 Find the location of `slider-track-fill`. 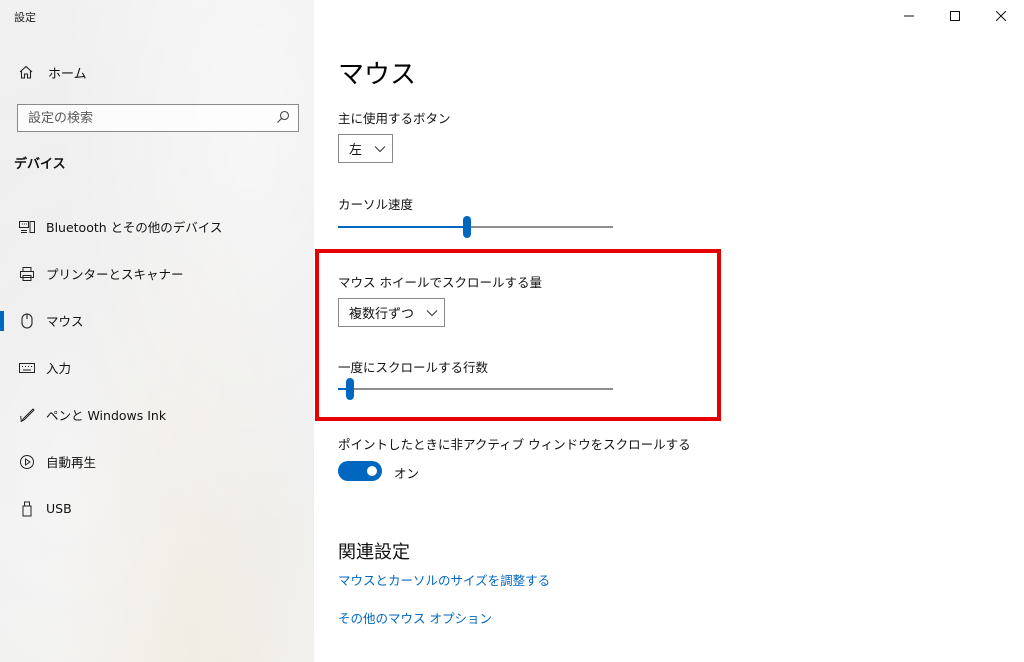

slider-track-fill is located at coordinates (403, 227).